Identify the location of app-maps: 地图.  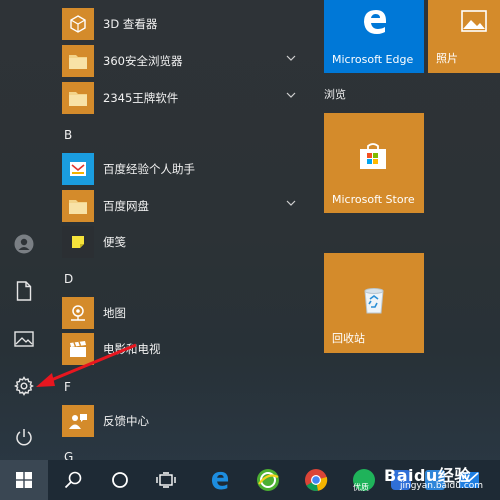
(185, 313).